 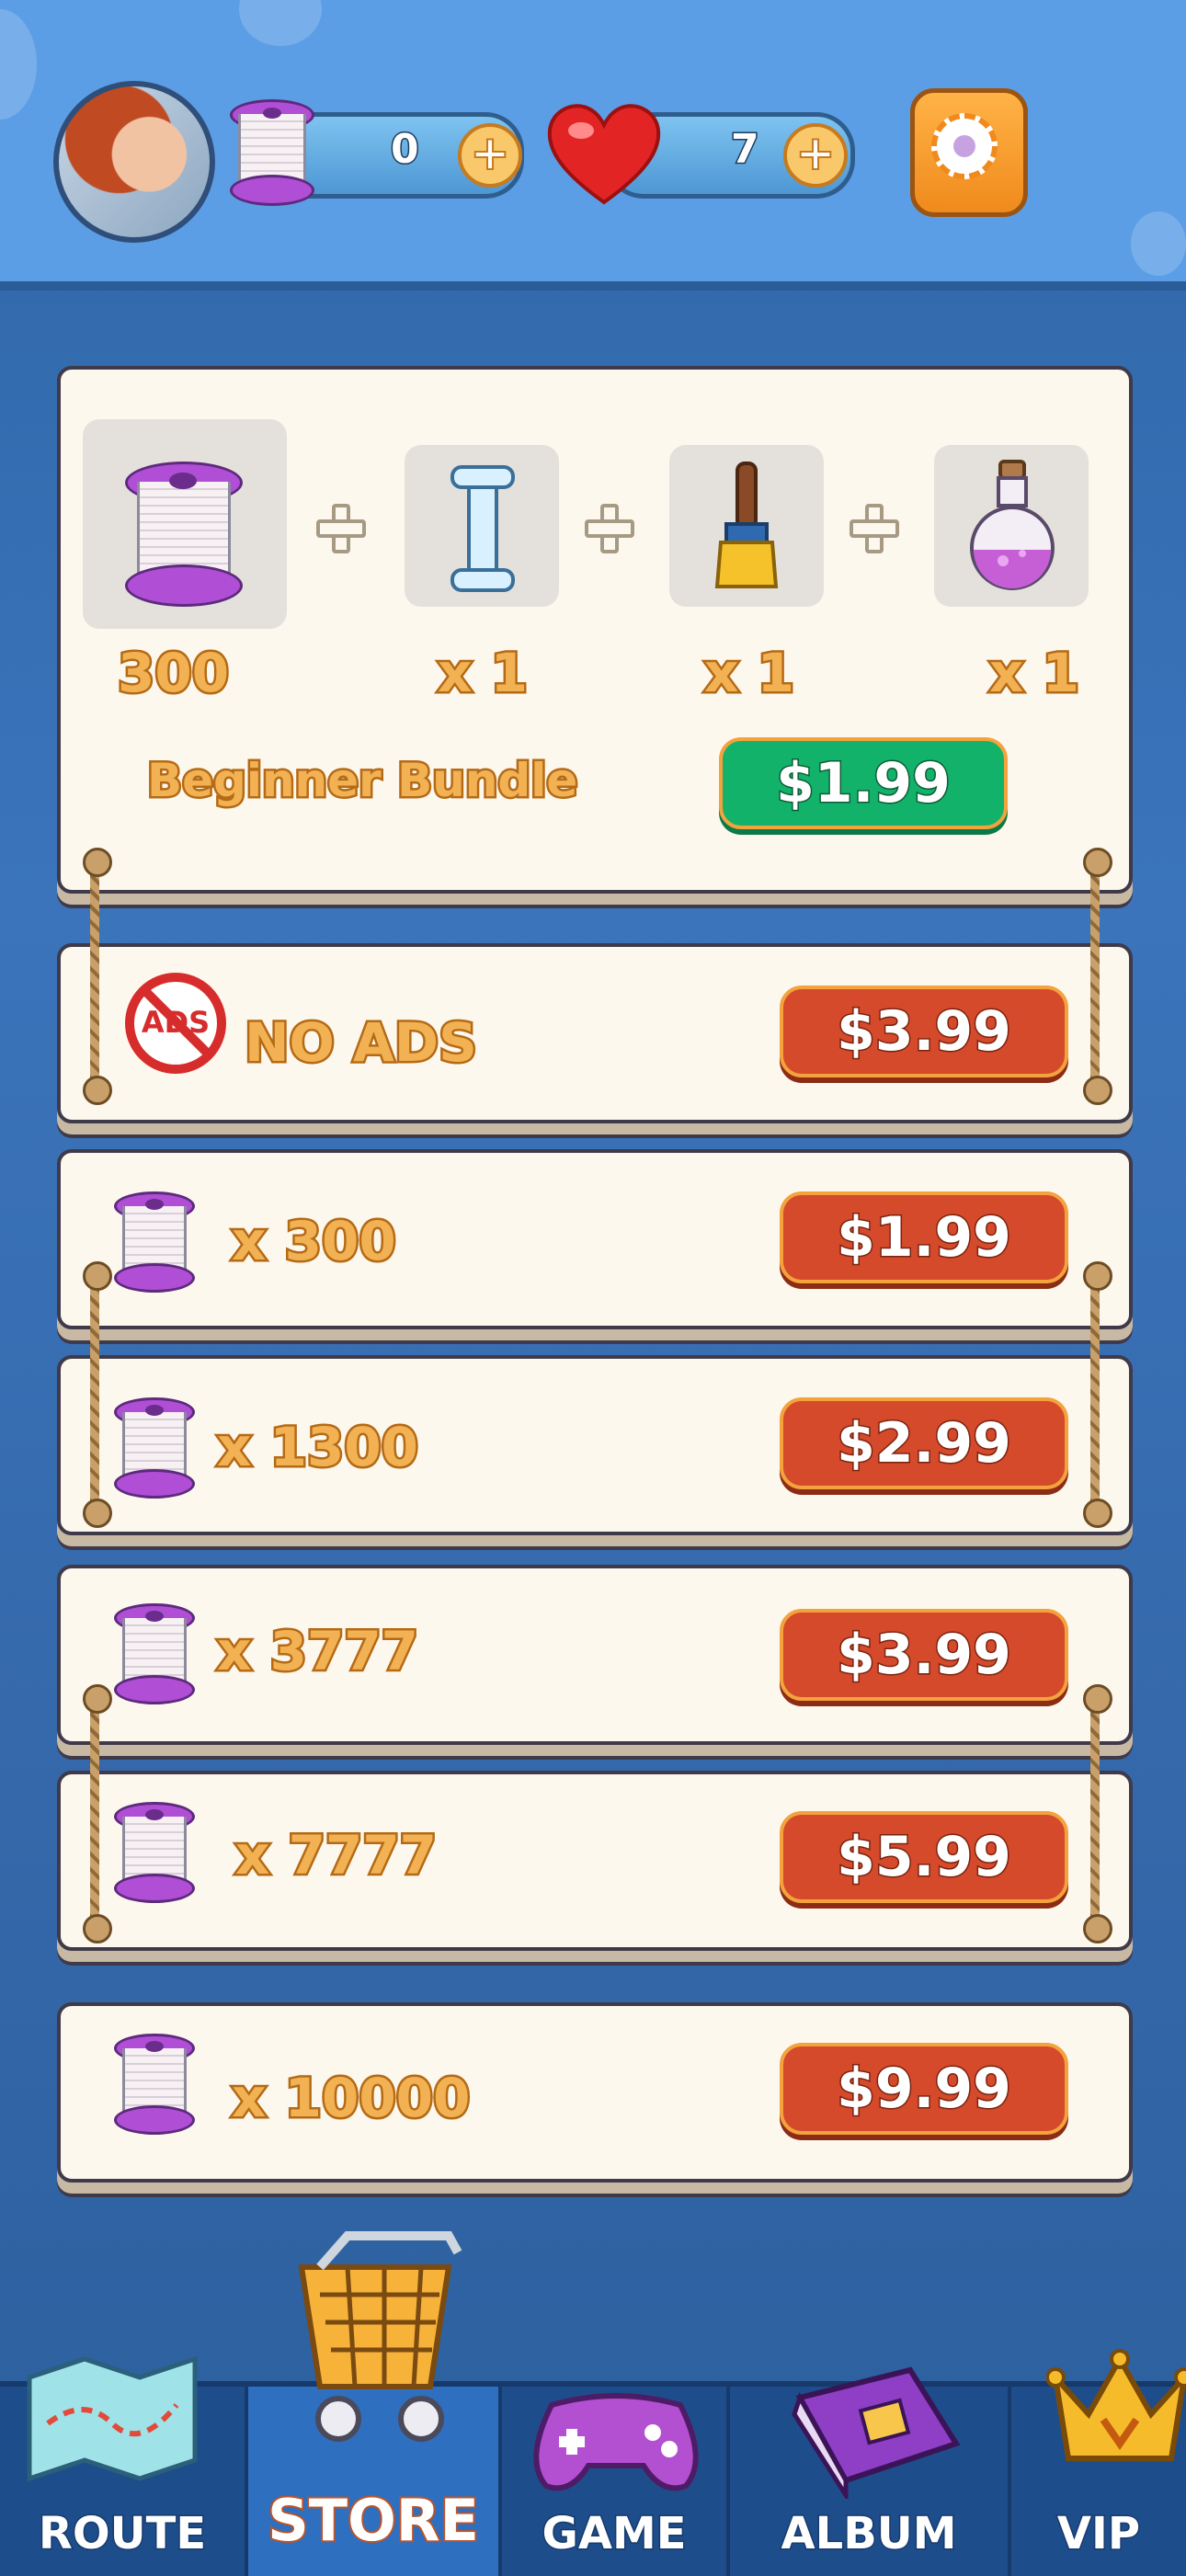 I want to click on add-hearts-button: +, so click(x=815, y=155).